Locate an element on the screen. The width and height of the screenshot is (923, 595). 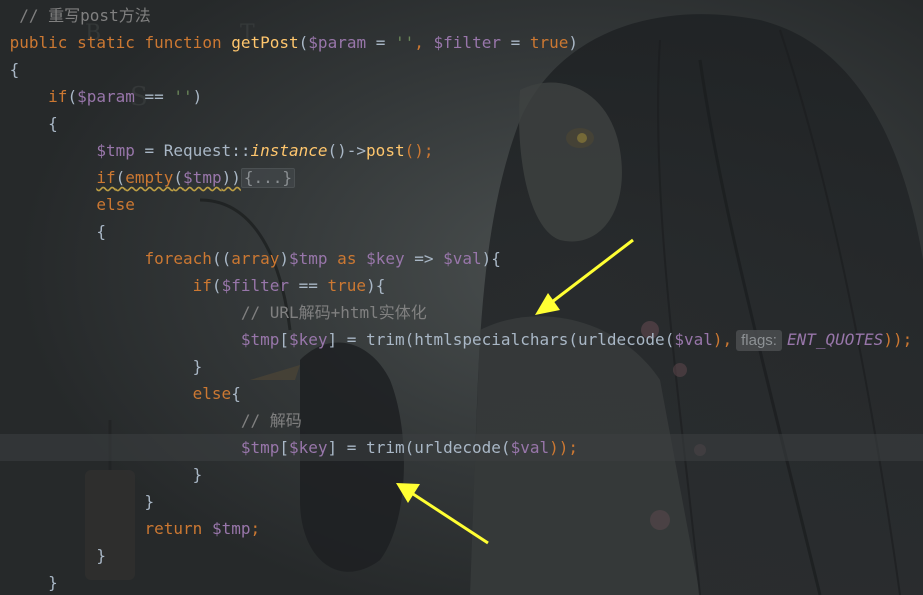
code-line-1: // 重写post方法 is located at coordinates (461, 15).